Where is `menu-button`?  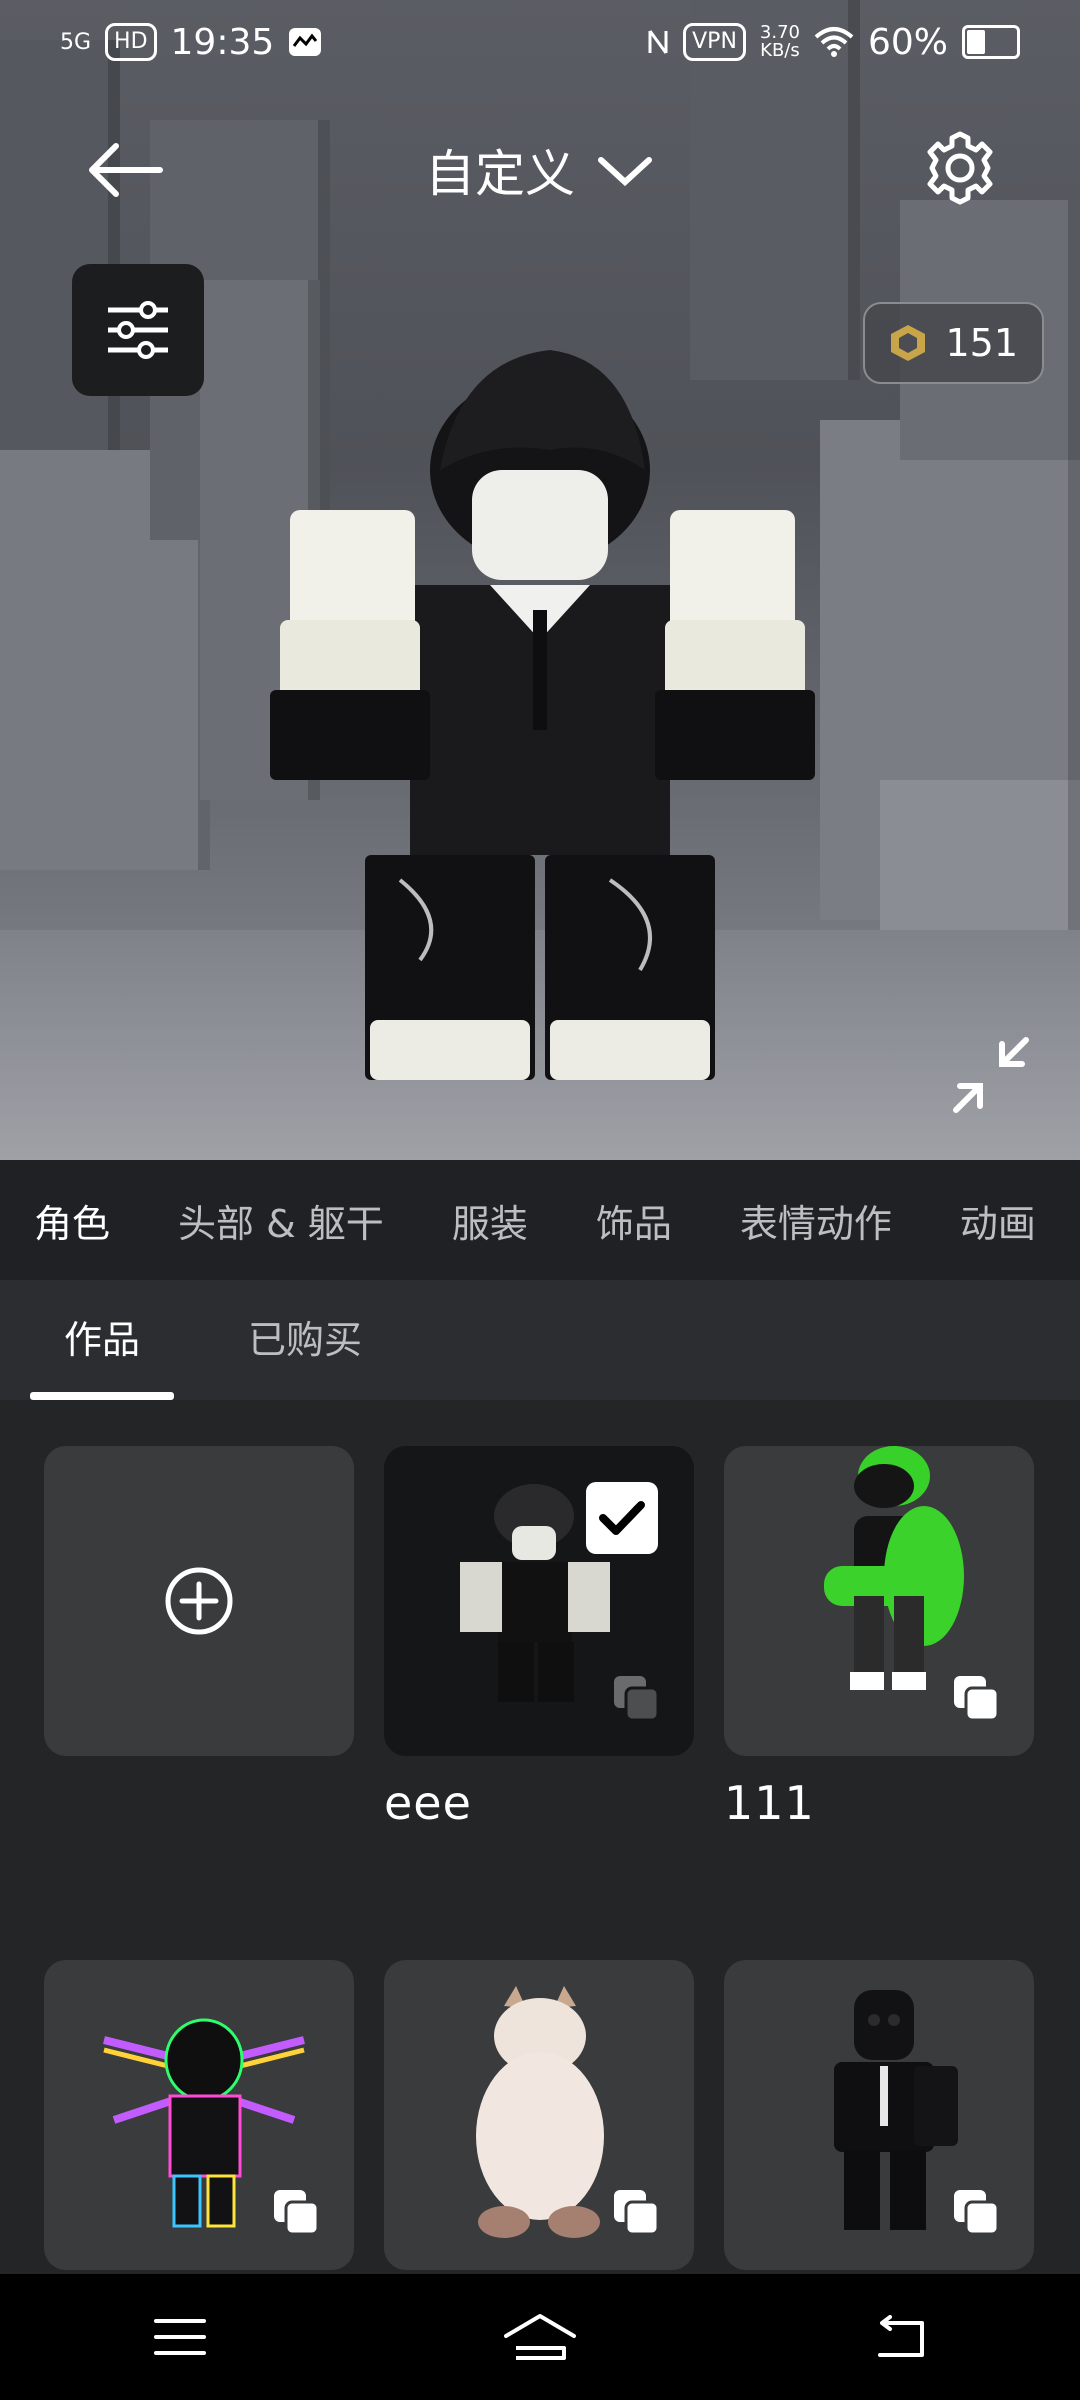 menu-button is located at coordinates (180, 2337).